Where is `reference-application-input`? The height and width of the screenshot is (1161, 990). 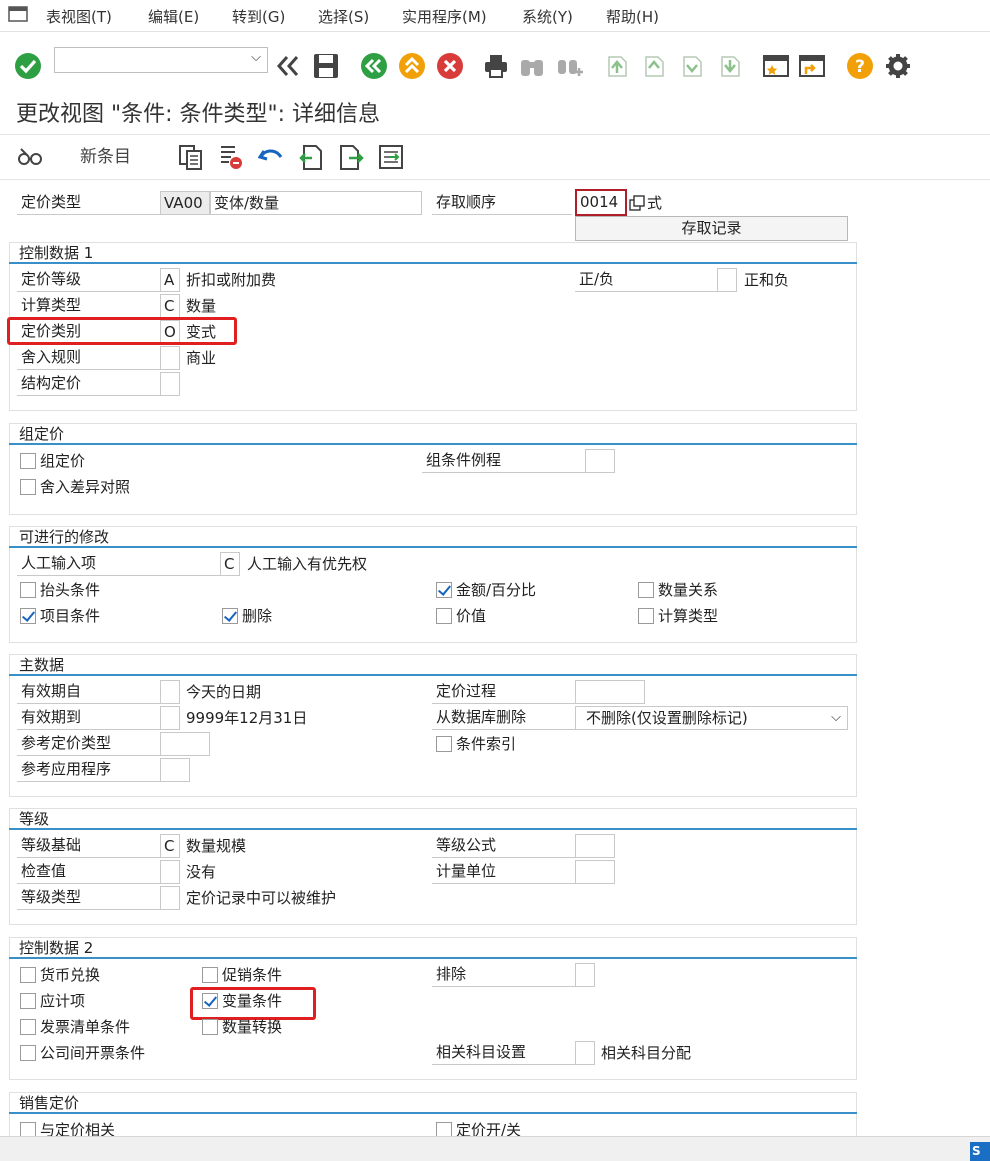
reference-application-input is located at coordinates (175, 770).